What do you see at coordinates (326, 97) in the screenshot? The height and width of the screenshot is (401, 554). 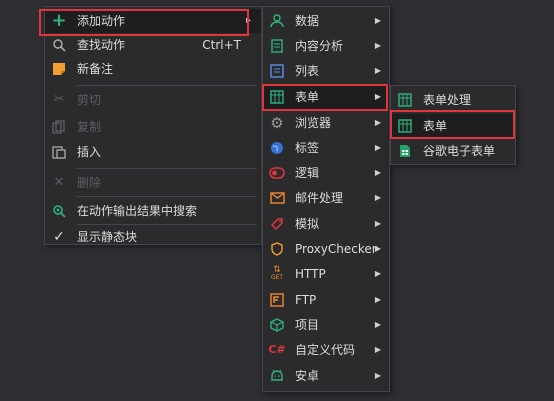 I see `submenu-item-form: 表单 ▶` at bounding box center [326, 97].